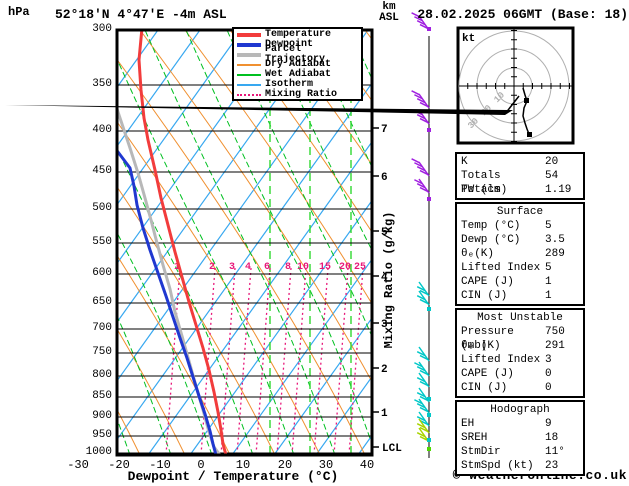 The image size is (629, 486). Describe the element at coordinates (552, 176) in the screenshot. I see `row-value: 54` at that location.